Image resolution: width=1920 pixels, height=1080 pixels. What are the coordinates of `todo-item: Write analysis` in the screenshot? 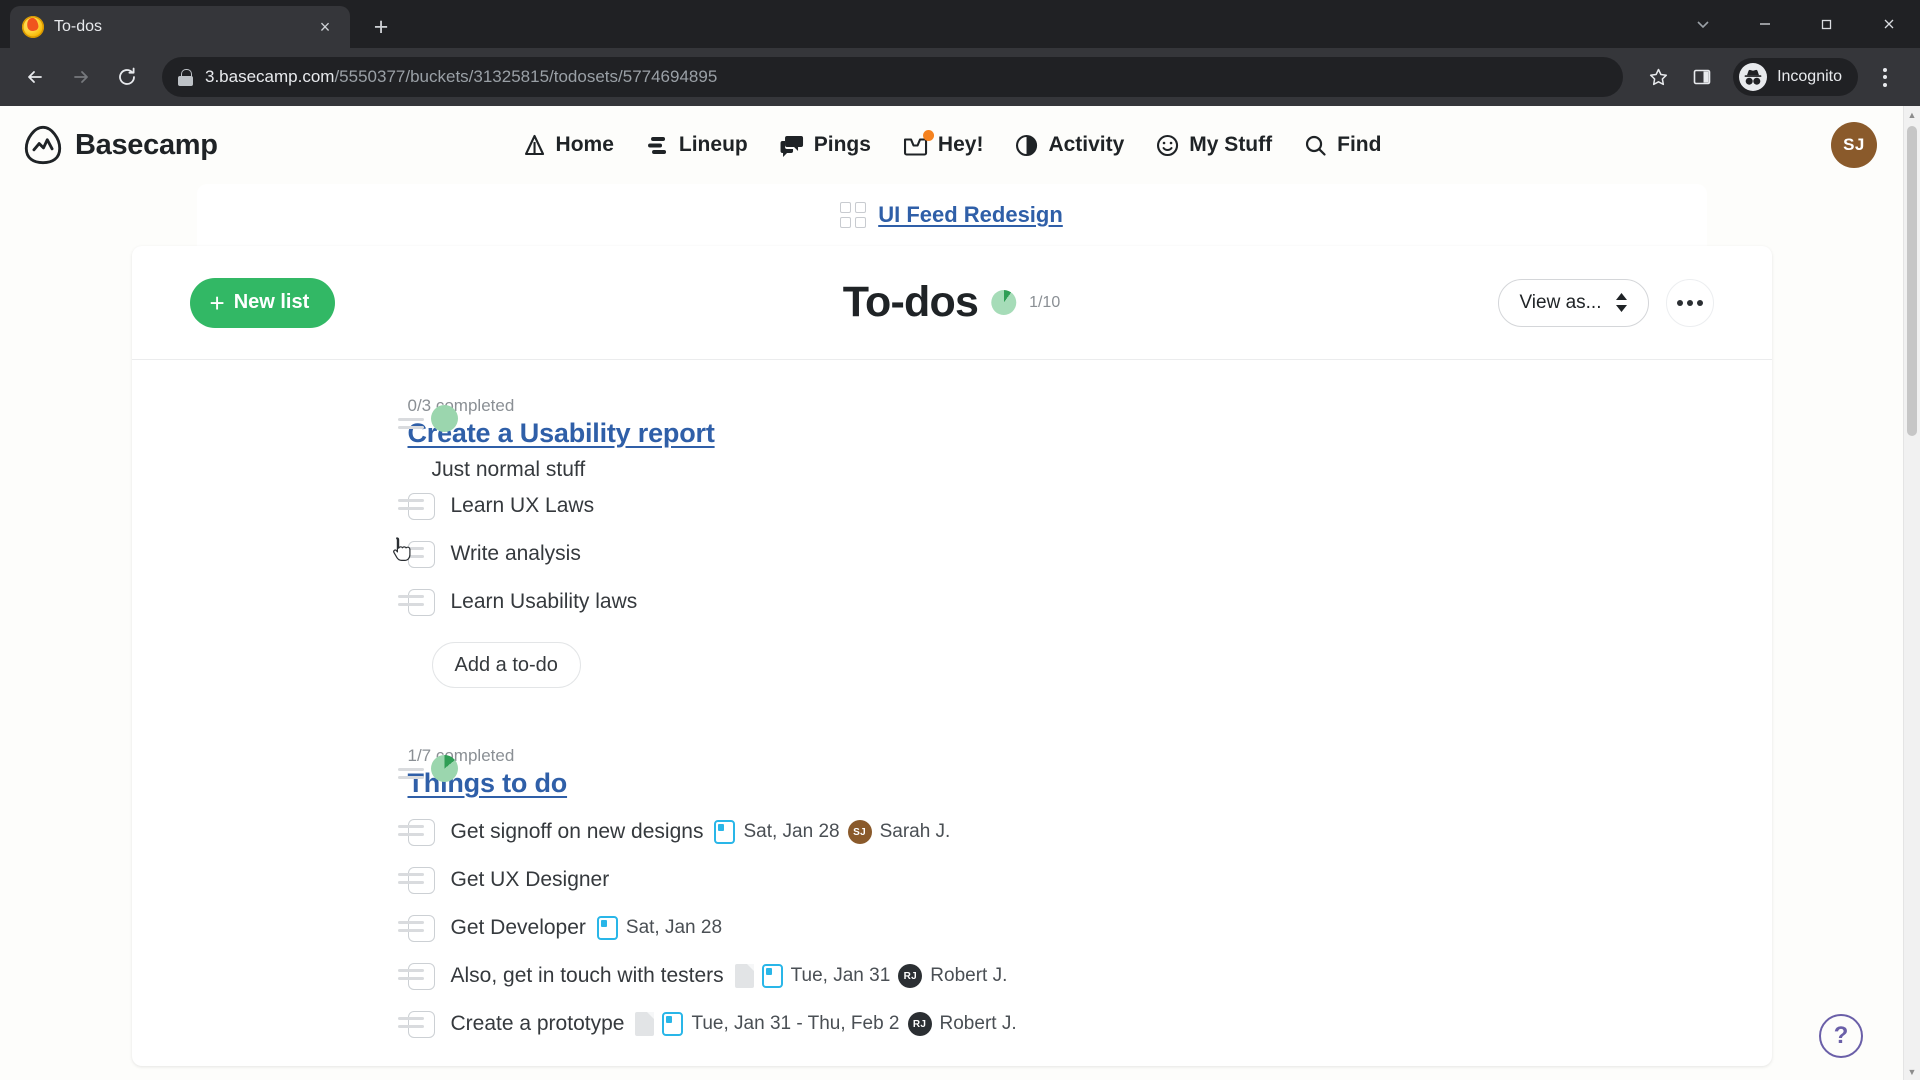 It's located at (952, 554).